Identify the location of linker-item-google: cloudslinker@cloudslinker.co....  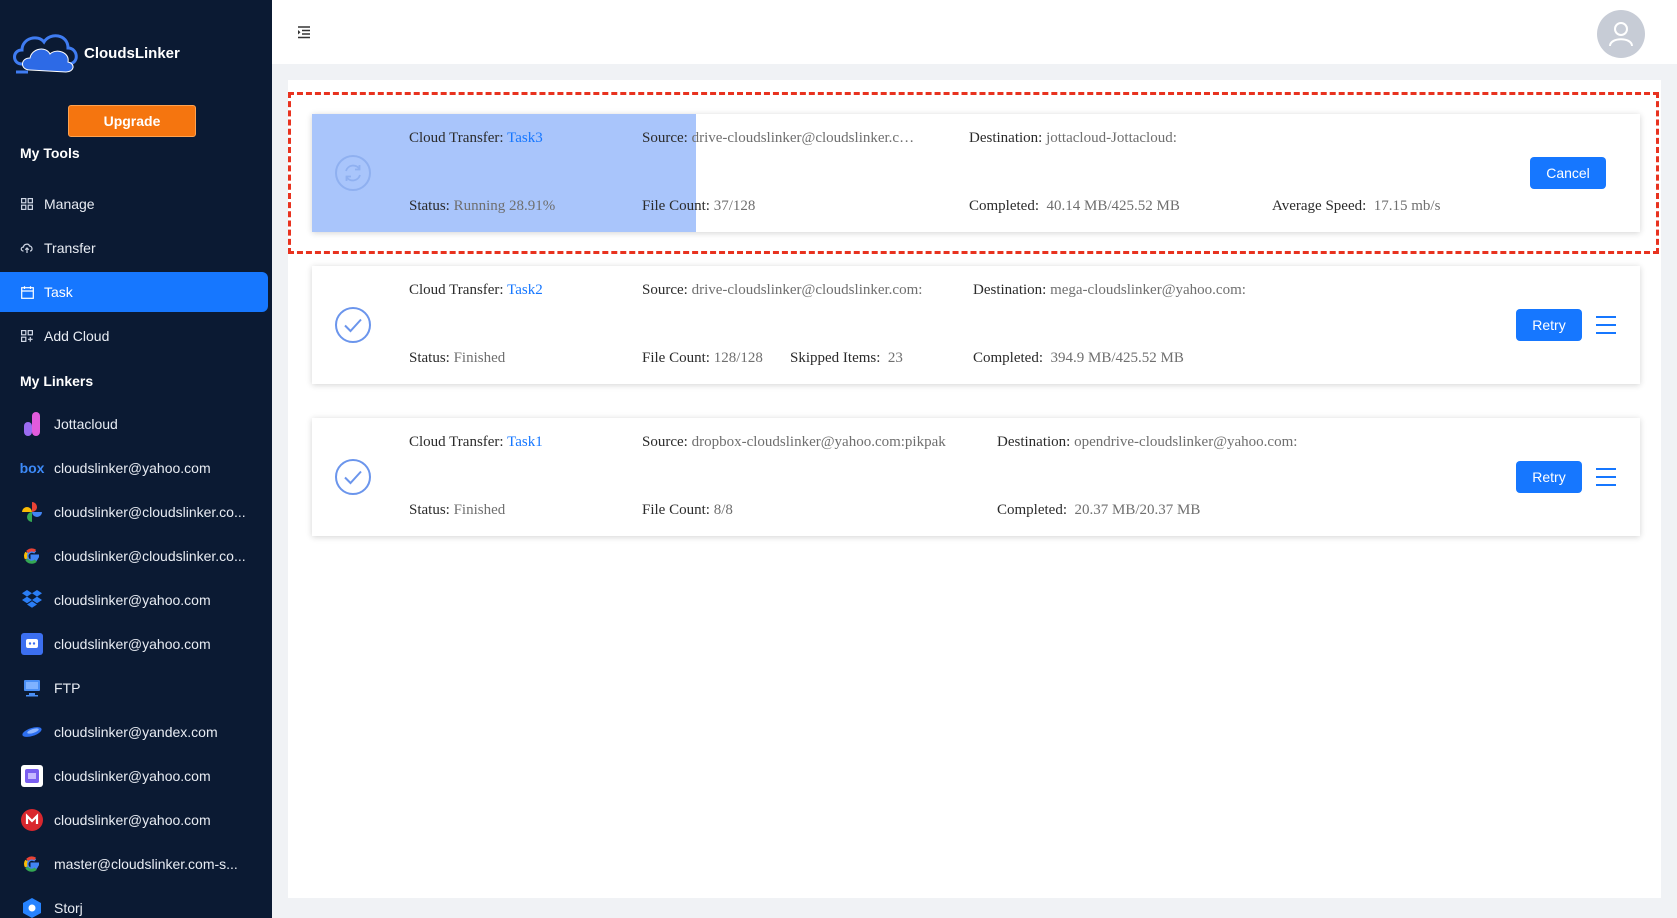
(134, 556).